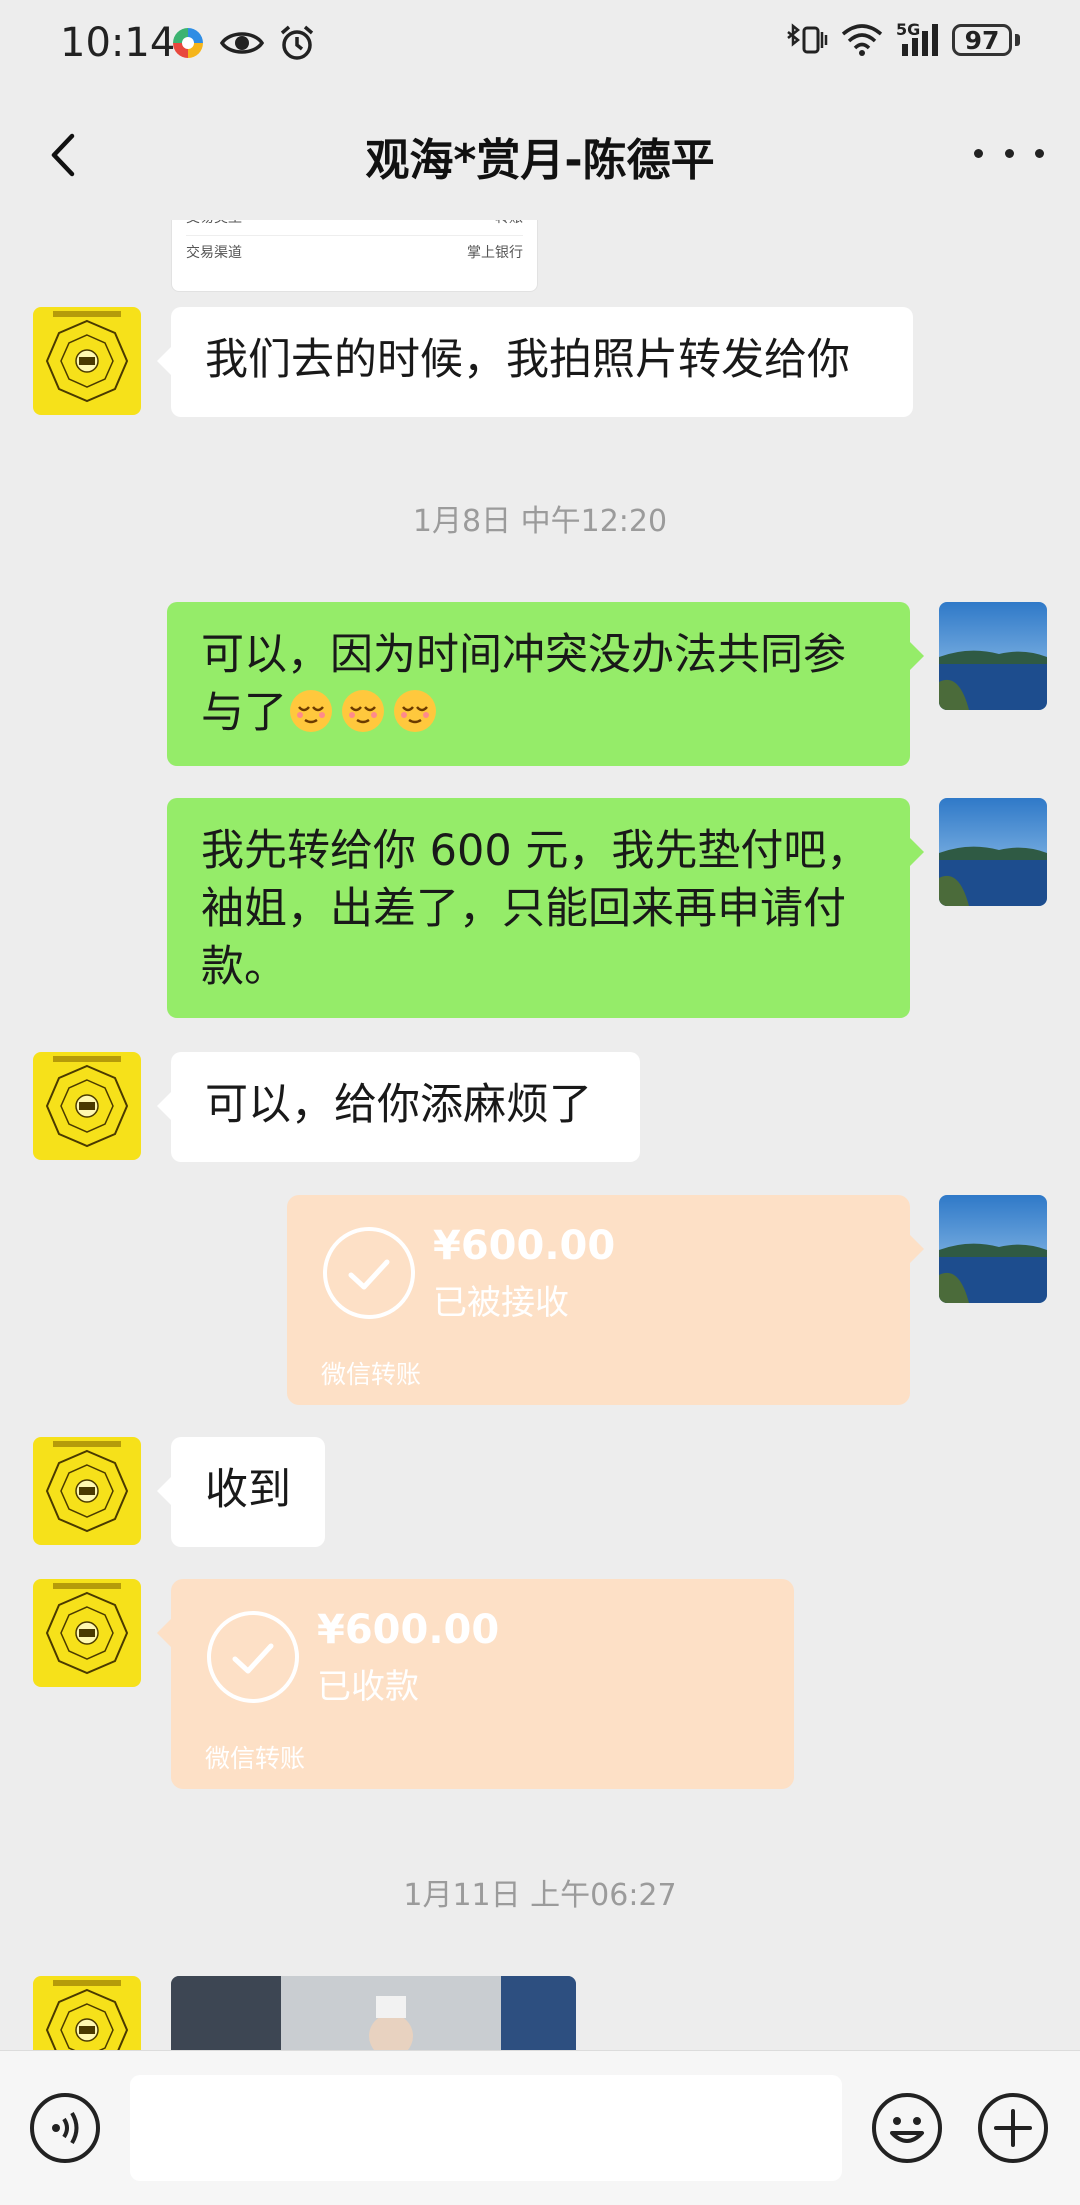 The image size is (1080, 2205). I want to click on message-text: 可以，给你添麻烦了, so click(398, 1105).